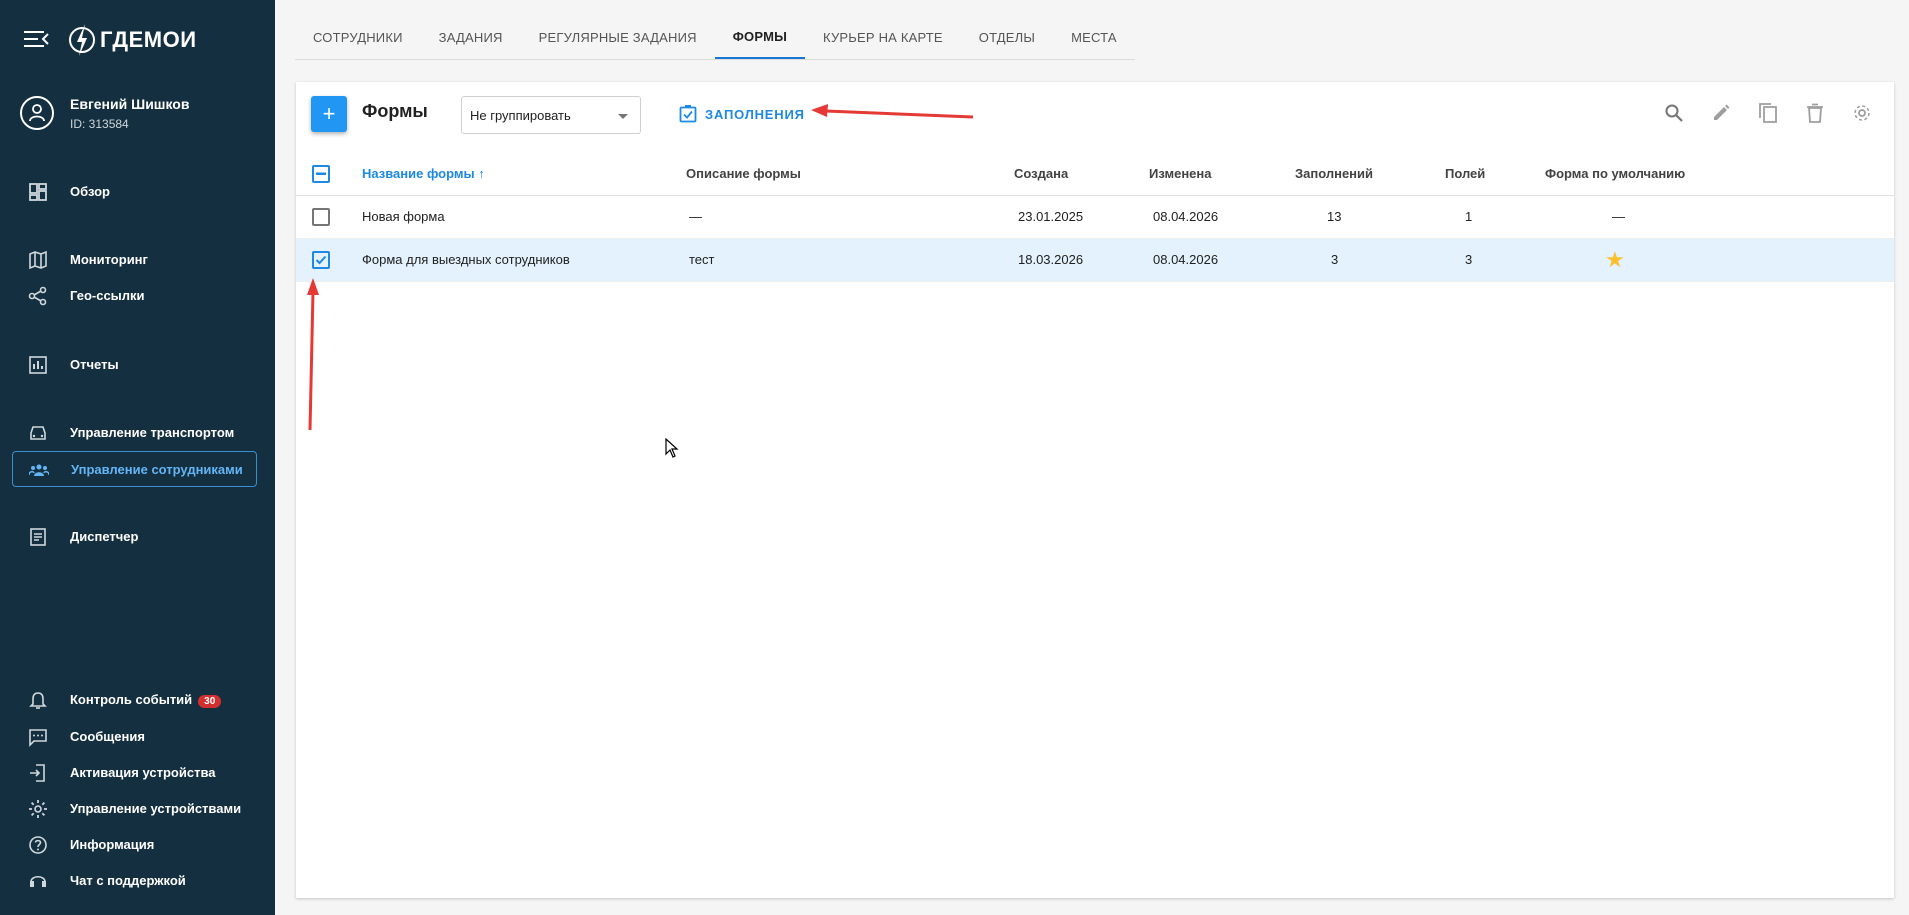 The image size is (1909, 915). Describe the element at coordinates (760, 37) in the screenshot. I see `tab-forms: Формы` at that location.